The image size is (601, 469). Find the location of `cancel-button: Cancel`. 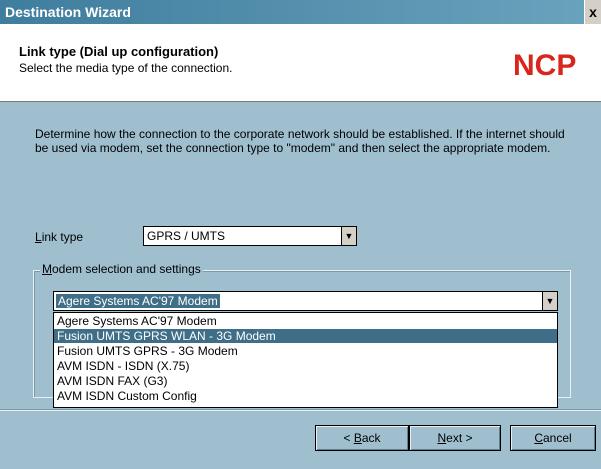

cancel-button: Cancel is located at coordinates (553, 438).